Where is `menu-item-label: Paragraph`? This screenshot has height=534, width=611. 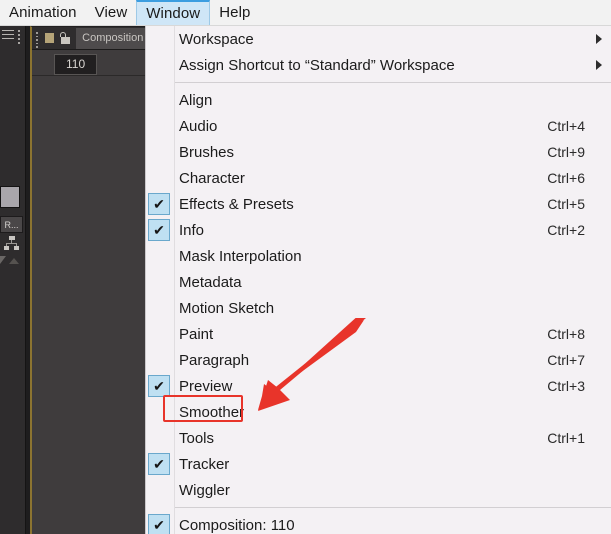 menu-item-label: Paragraph is located at coordinates (214, 360).